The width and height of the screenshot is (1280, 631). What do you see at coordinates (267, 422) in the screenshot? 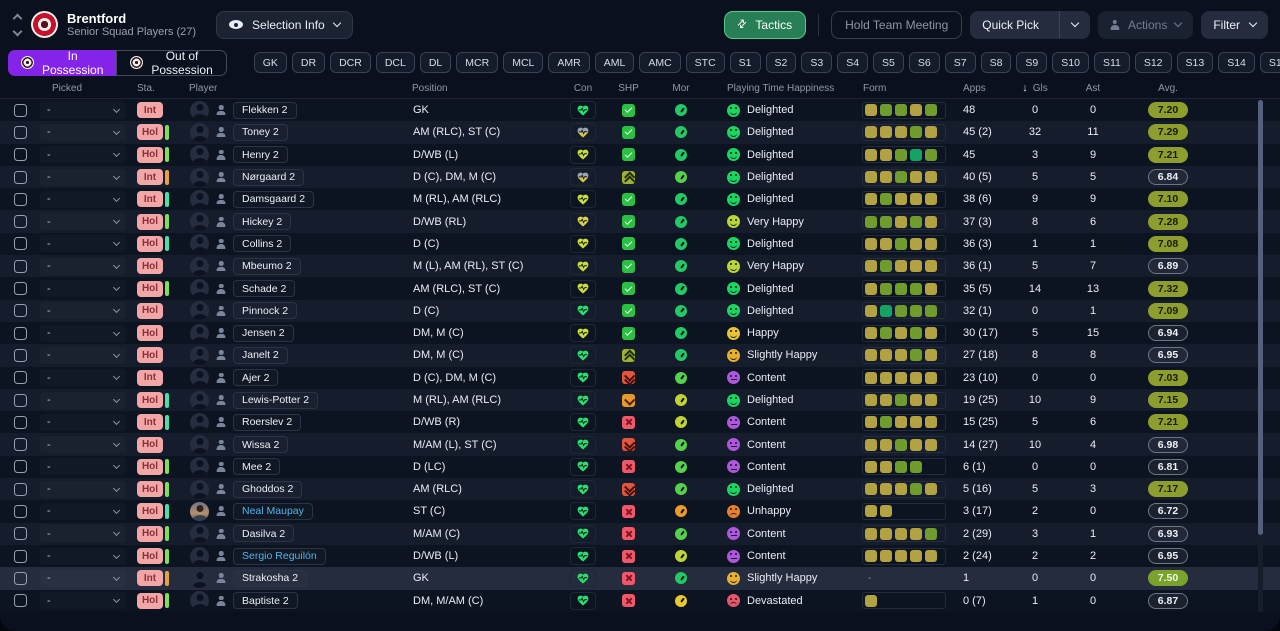
I see `player-name: Roerslev 2` at bounding box center [267, 422].